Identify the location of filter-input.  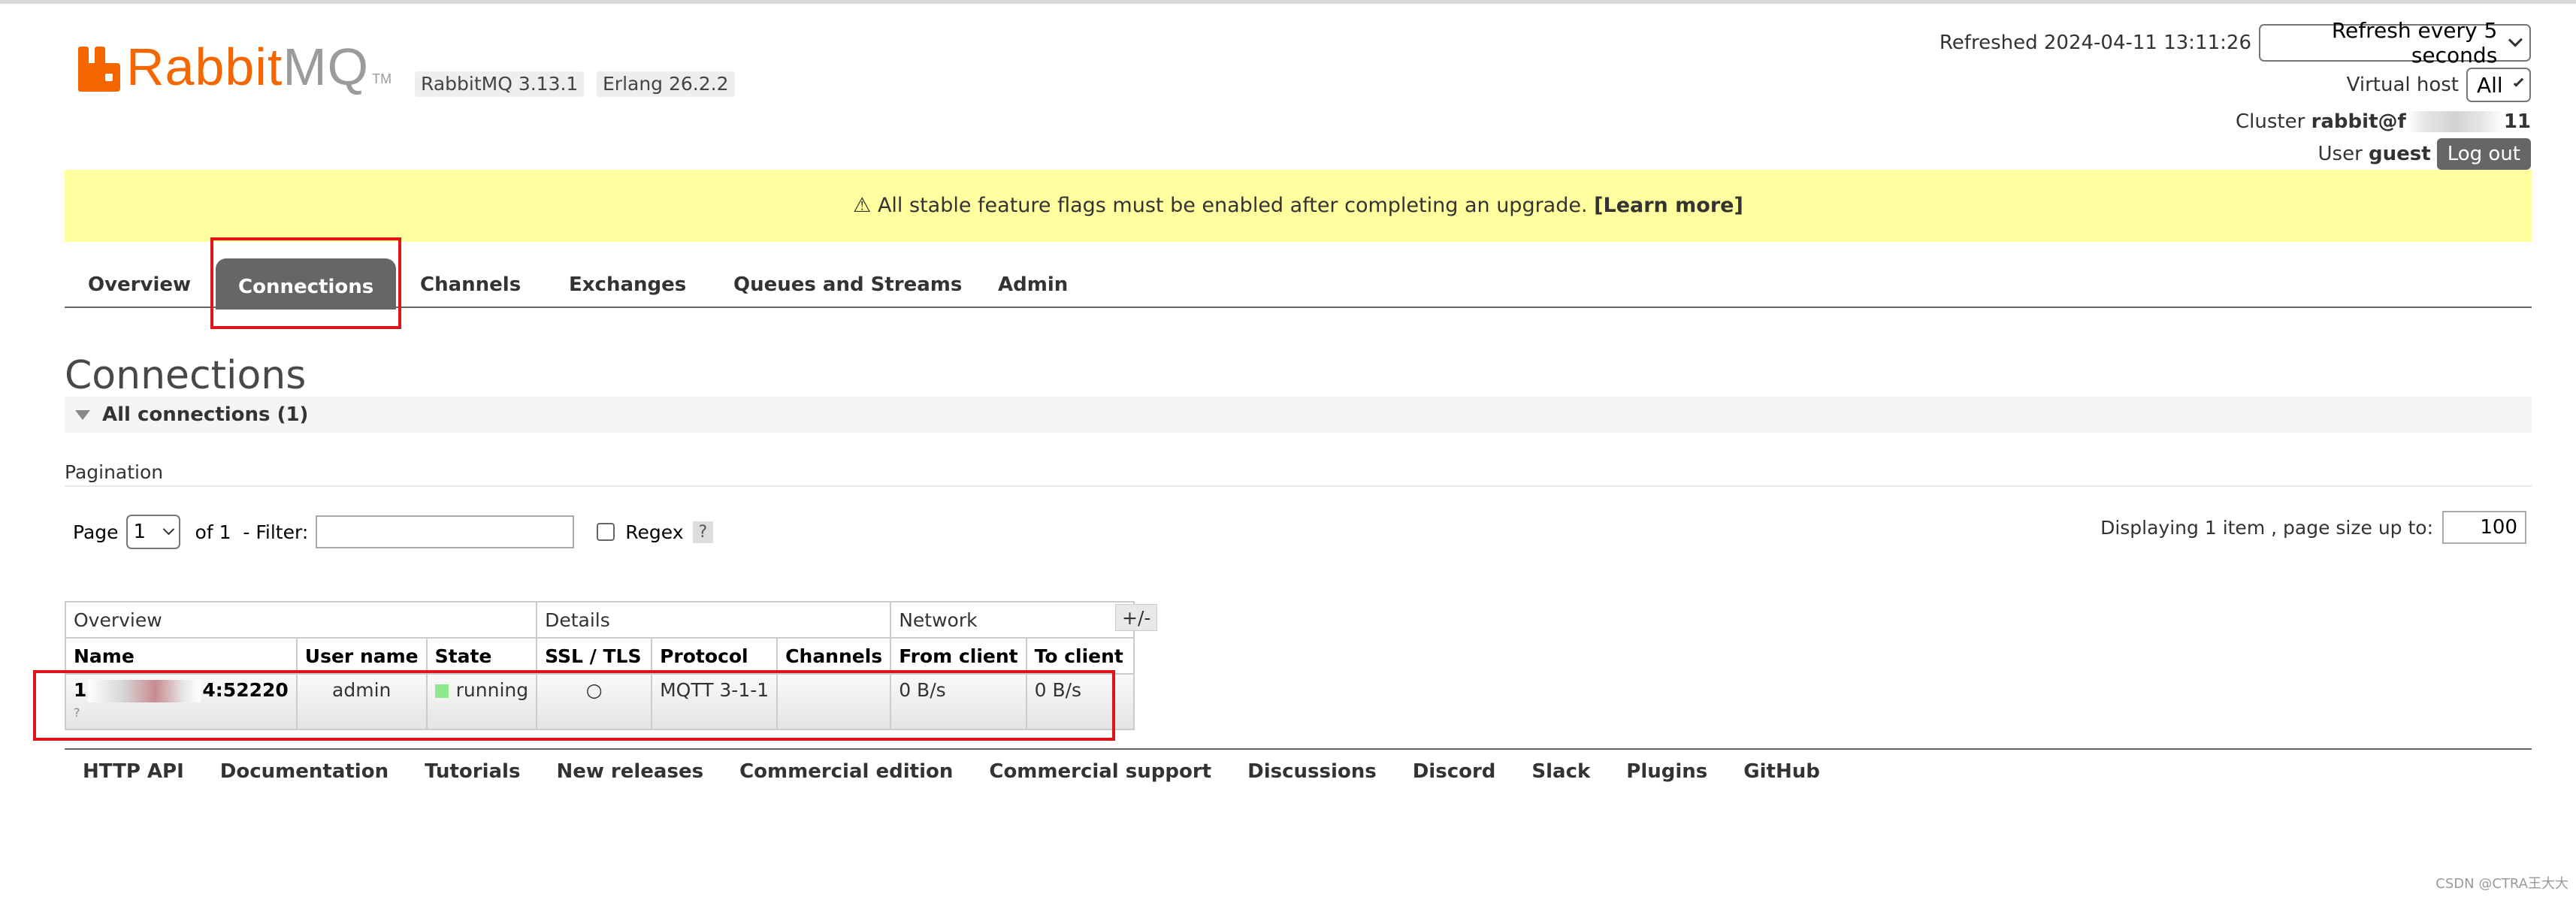
(446, 531).